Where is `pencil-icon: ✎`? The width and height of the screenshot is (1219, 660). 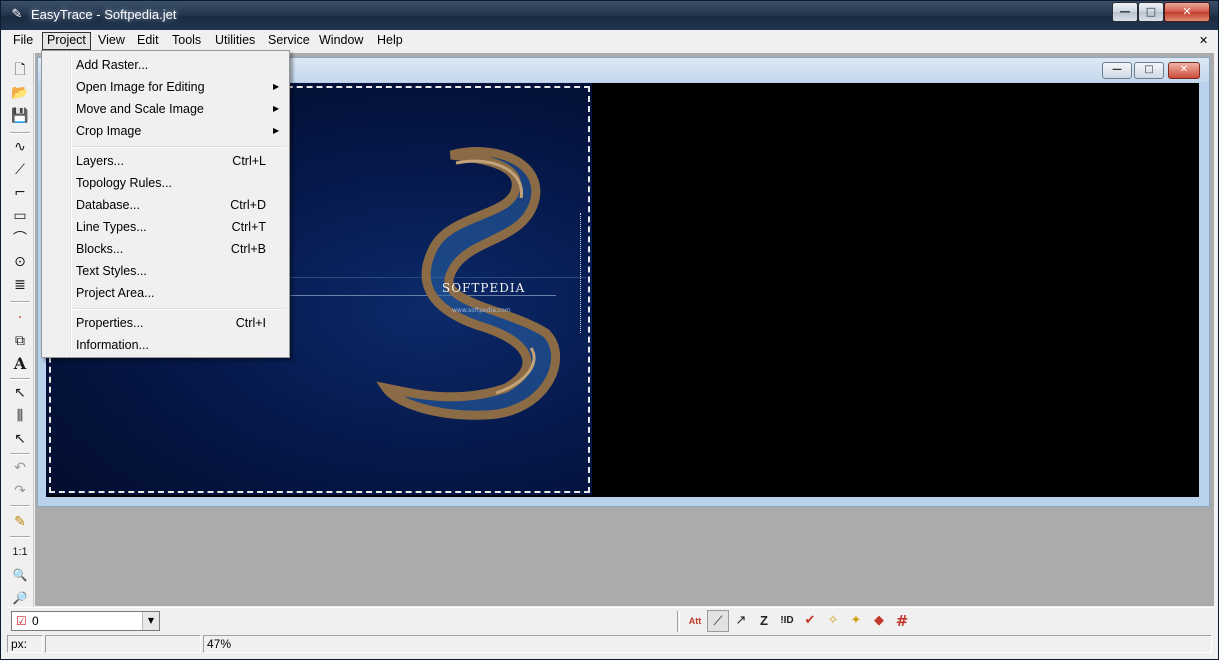 pencil-icon: ✎ is located at coordinates (20, 522).